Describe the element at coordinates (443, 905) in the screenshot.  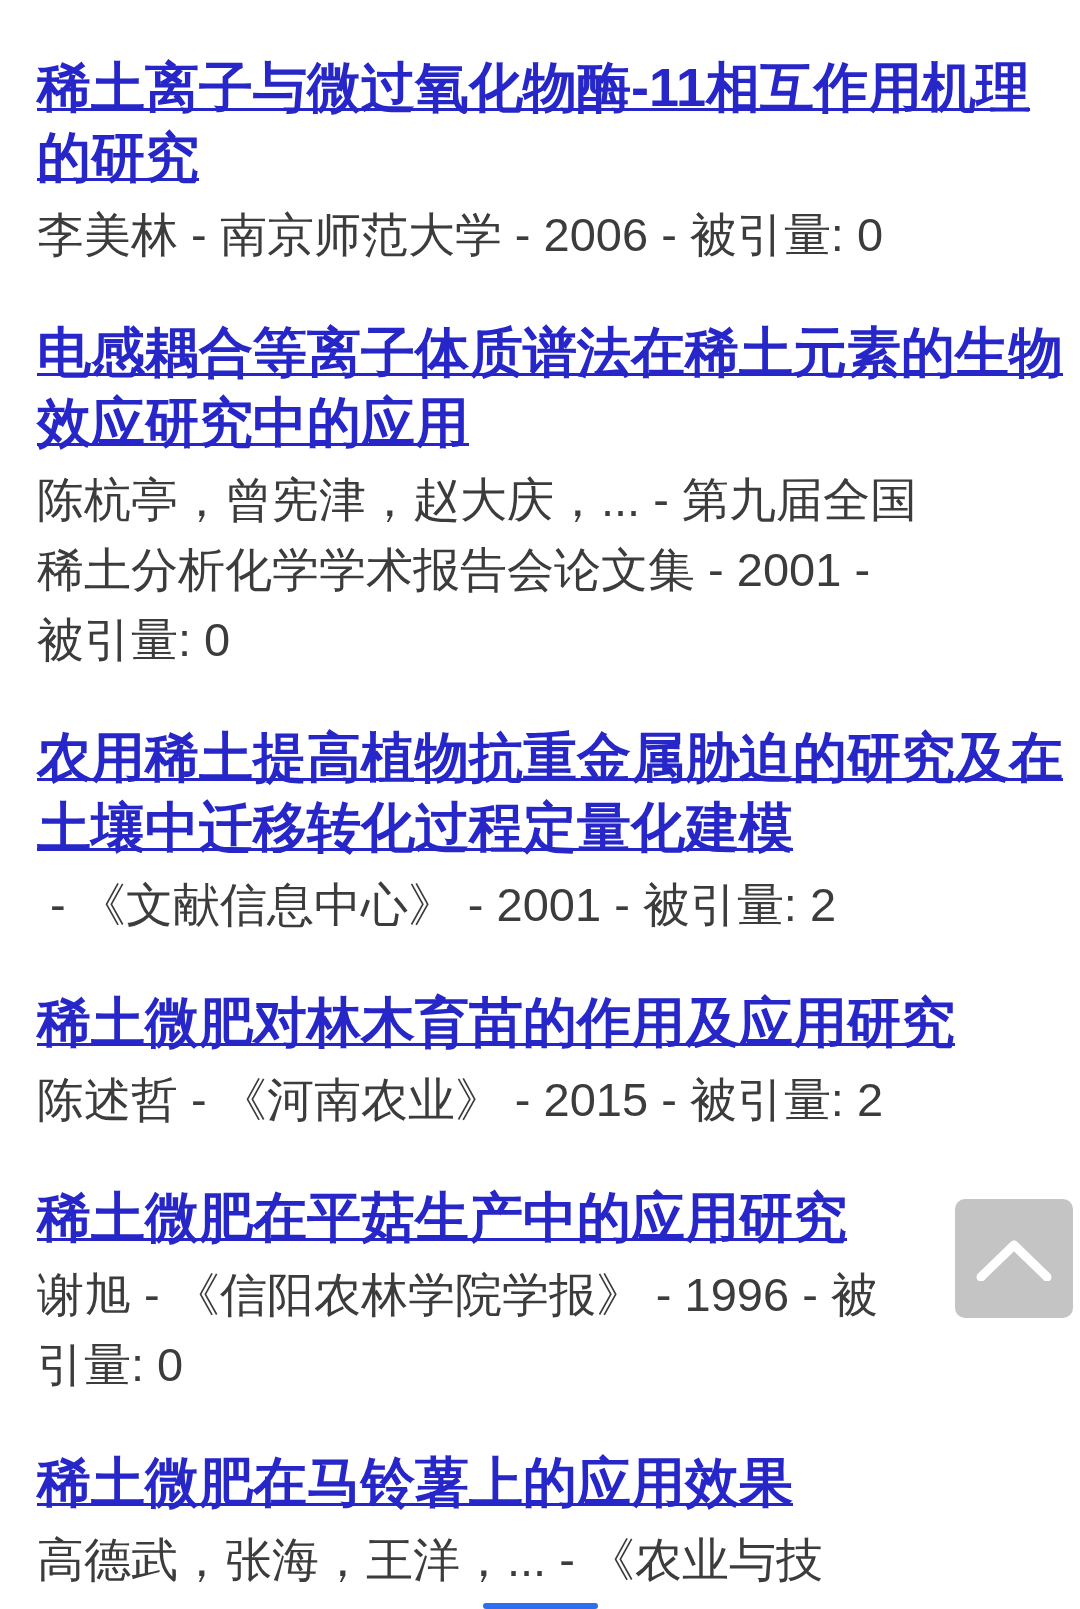
I see `result-meta-text: - 《文献信息中心》 - 2001 - 被引量: 2` at that location.